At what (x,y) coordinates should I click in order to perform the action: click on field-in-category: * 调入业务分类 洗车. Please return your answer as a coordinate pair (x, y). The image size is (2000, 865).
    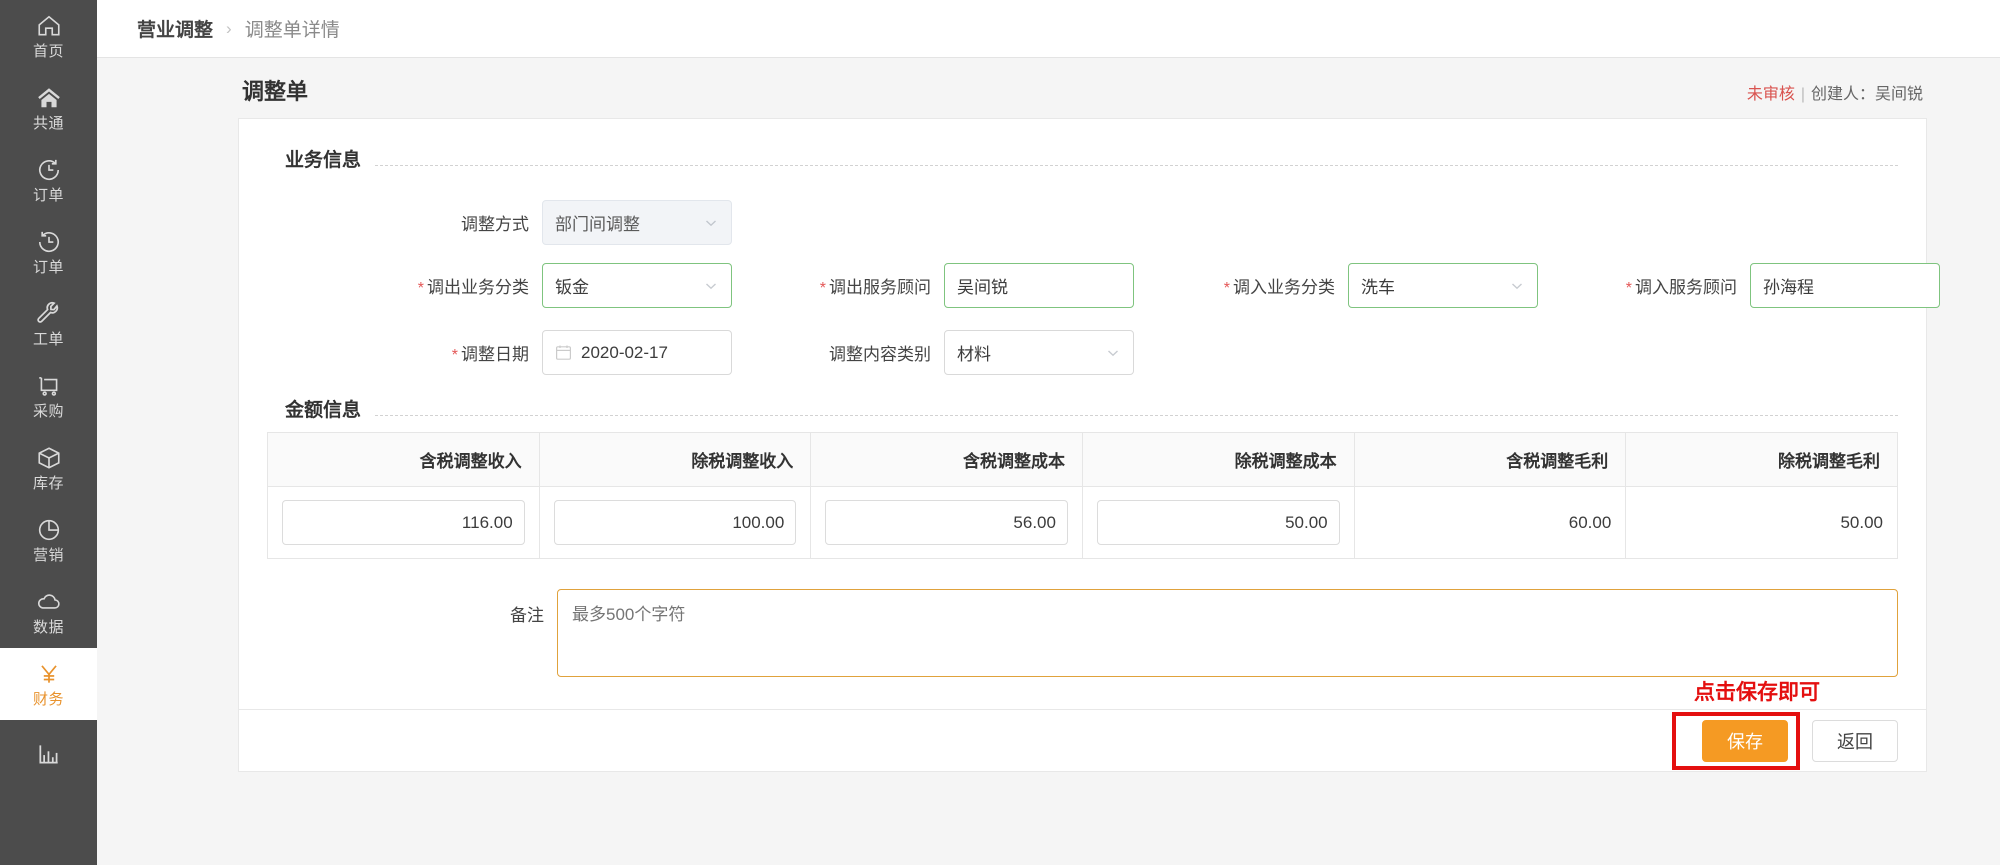
    Looking at the image, I should click on (1358, 285).